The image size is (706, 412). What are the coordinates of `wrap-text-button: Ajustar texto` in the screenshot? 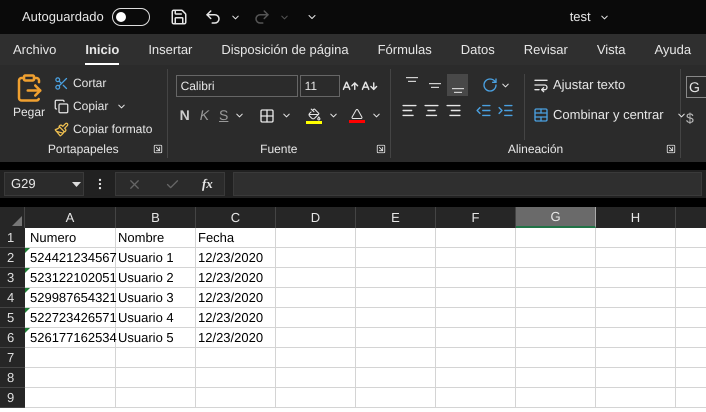 It's located at (610, 85).